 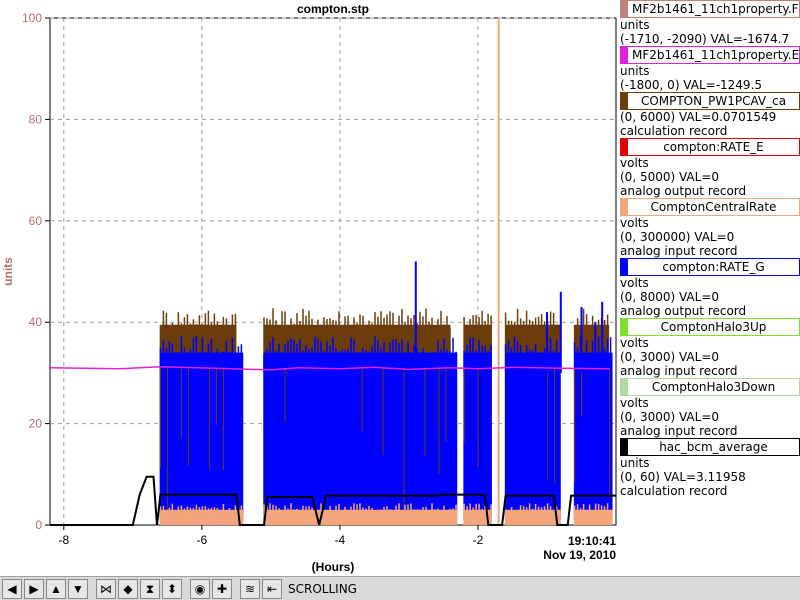 I want to click on y-tick-label: 60, so click(x=36, y=221).